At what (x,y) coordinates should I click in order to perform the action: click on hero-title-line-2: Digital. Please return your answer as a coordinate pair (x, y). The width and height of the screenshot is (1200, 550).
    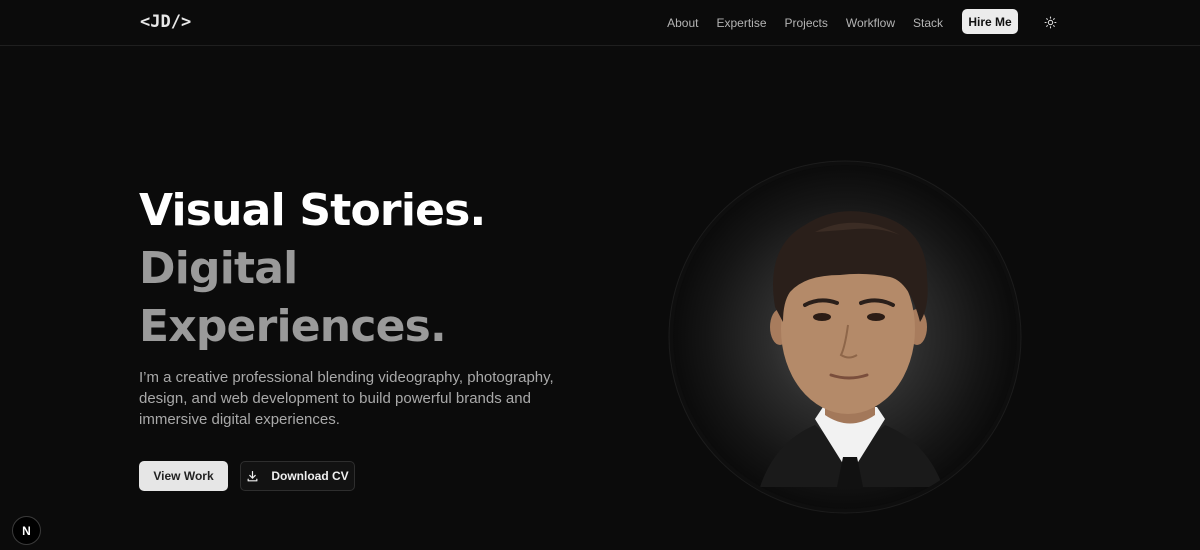
    Looking at the image, I should click on (218, 268).